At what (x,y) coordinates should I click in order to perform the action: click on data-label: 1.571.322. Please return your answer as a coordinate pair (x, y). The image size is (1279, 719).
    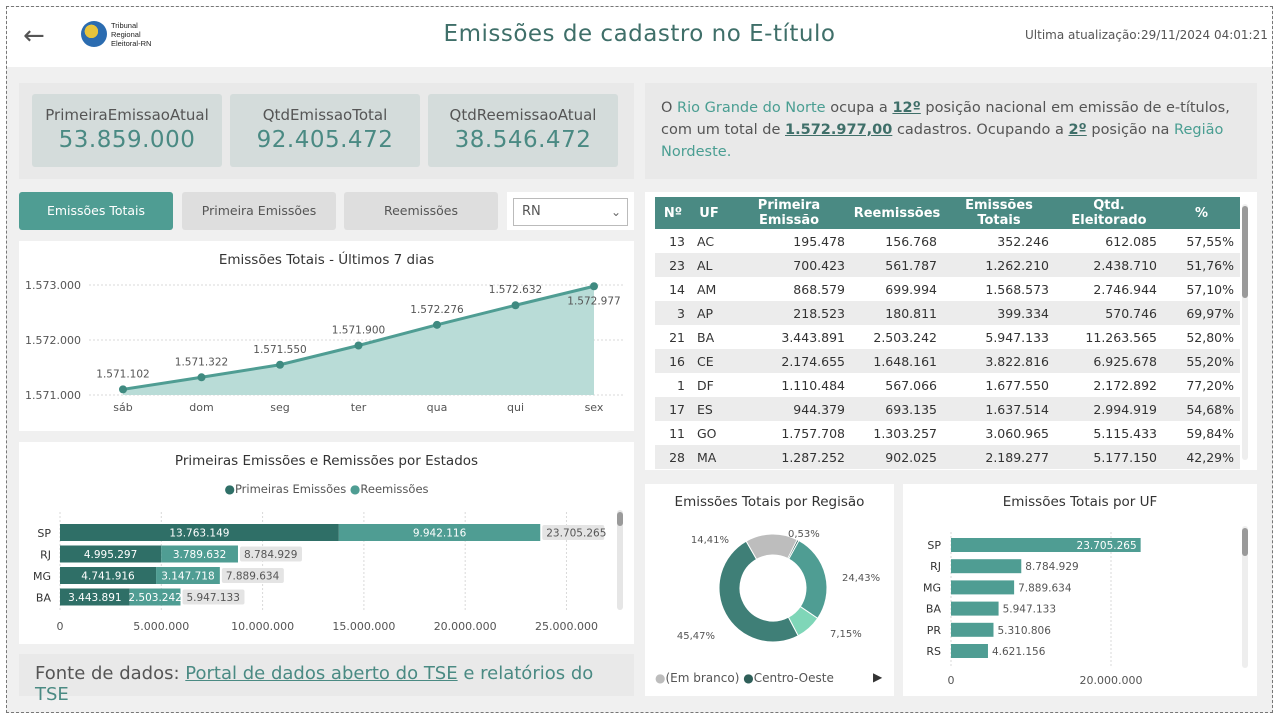
    Looking at the image, I should click on (201, 362).